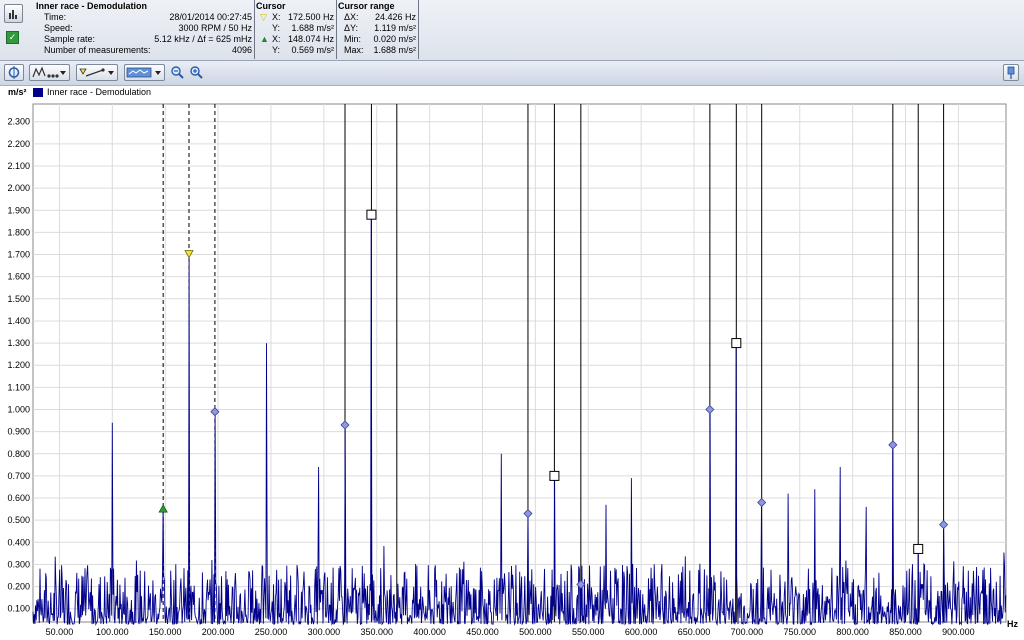  What do you see at coordinates (215, 28) in the screenshot?
I see `info-value: 3000 RPM / 50 Hz` at bounding box center [215, 28].